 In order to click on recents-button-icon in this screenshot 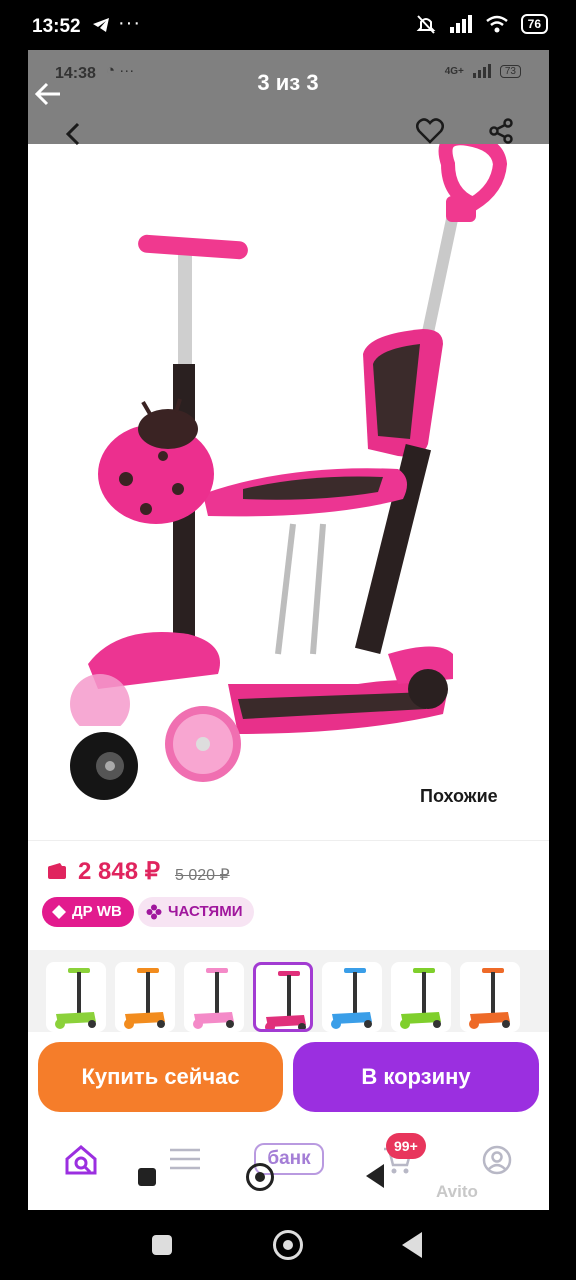, I will do `click(162, 1245)`.